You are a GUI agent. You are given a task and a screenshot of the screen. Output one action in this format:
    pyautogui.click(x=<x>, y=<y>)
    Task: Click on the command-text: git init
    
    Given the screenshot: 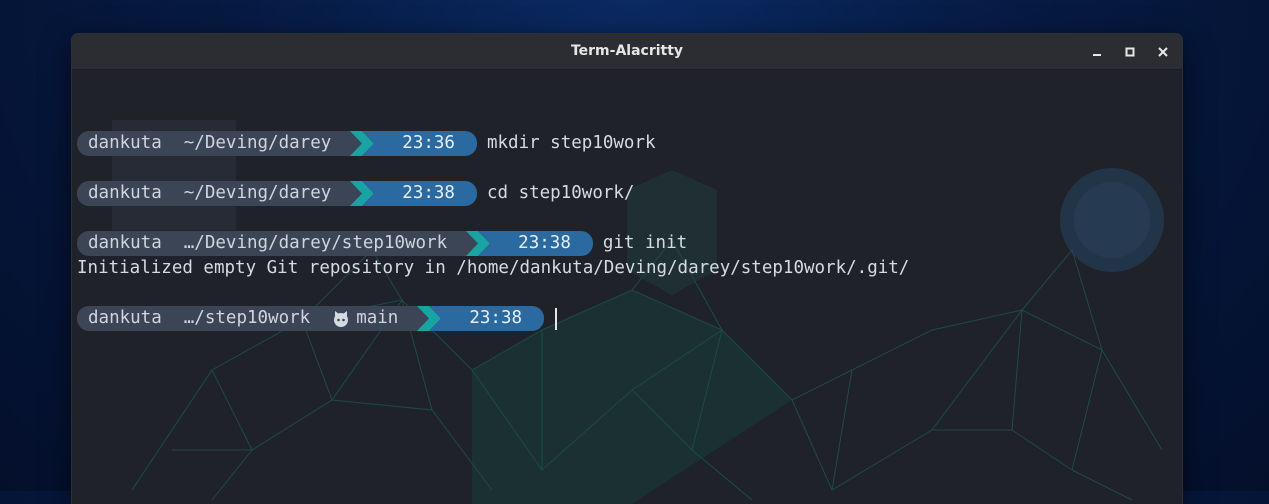 What is the action you would take?
    pyautogui.click(x=645, y=243)
    